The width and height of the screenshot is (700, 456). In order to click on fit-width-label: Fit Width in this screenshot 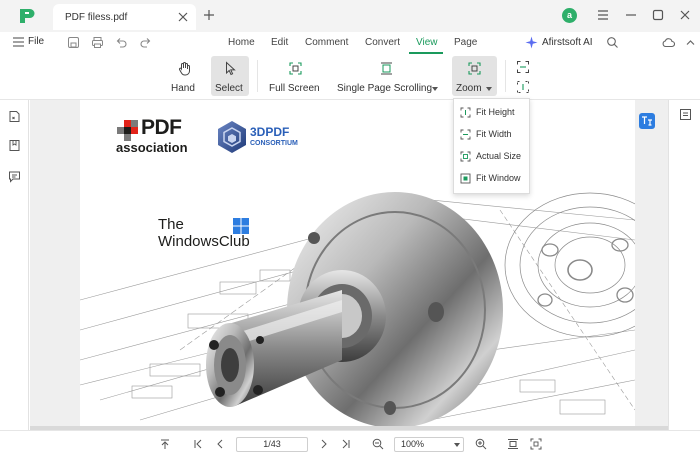, I will do `click(494, 134)`.